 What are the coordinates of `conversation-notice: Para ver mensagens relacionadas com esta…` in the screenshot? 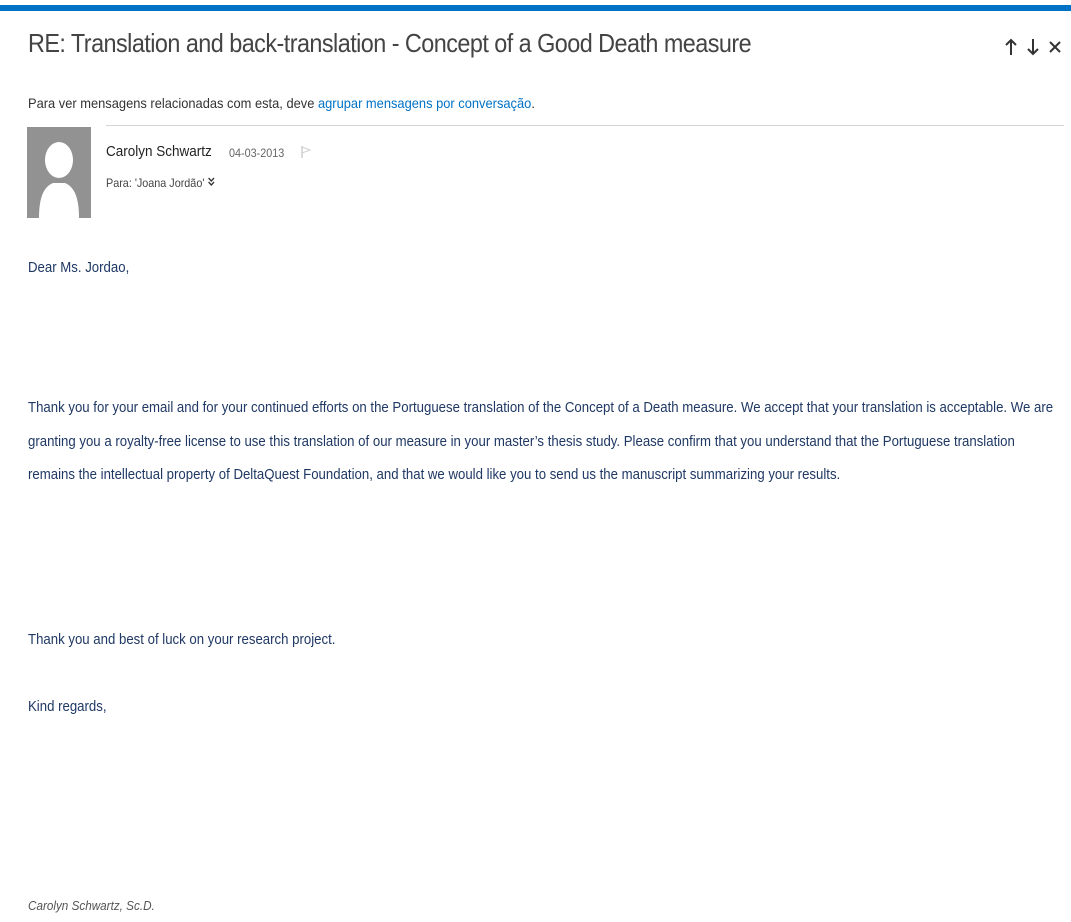 It's located at (281, 103).